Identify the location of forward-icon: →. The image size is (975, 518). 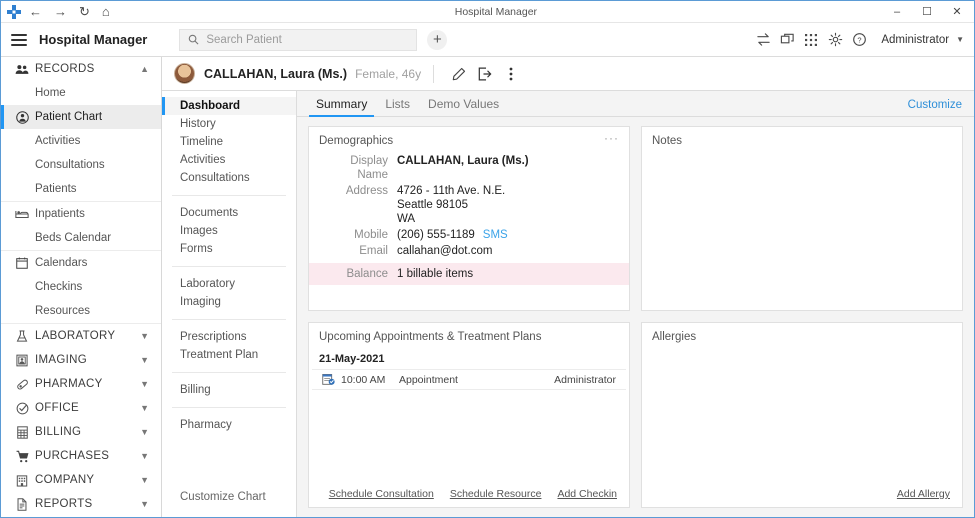
(60, 11).